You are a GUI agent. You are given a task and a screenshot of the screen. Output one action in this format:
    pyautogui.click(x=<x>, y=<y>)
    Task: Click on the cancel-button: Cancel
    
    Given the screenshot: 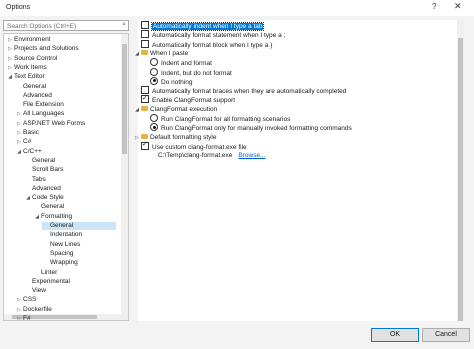 What is the action you would take?
    pyautogui.click(x=446, y=335)
    